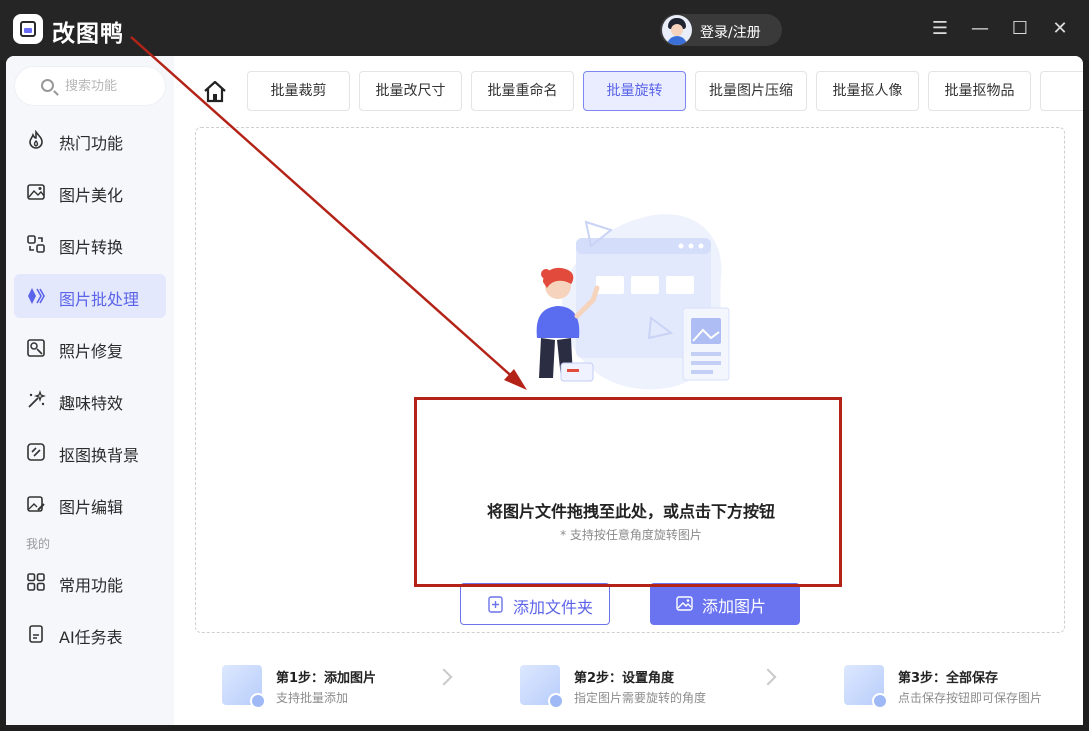  Describe the element at coordinates (553, 608) in the screenshot. I see `add-folder-label: 添加文件夹` at that location.